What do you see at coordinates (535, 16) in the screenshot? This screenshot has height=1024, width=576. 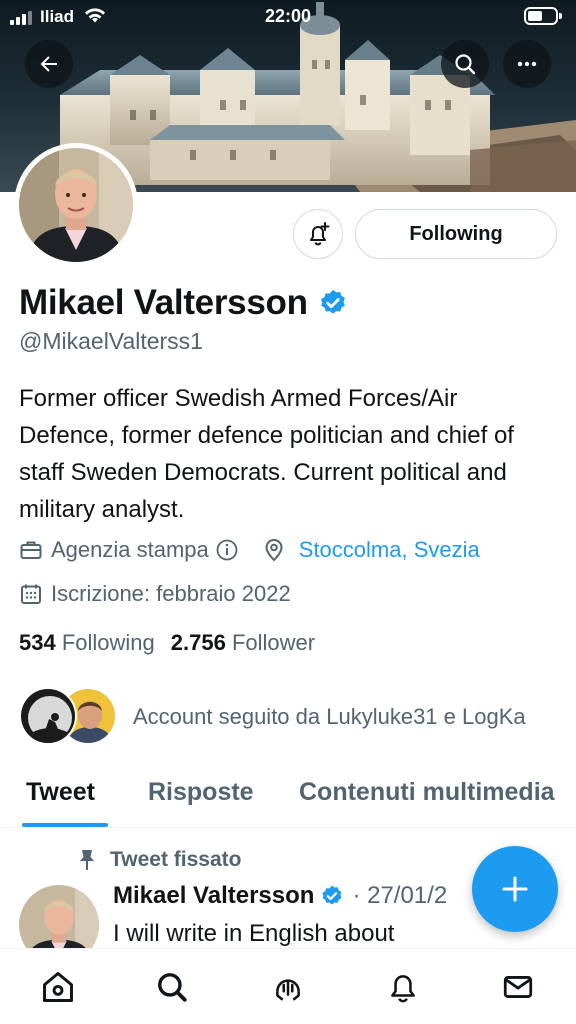 I see `battery-level` at bounding box center [535, 16].